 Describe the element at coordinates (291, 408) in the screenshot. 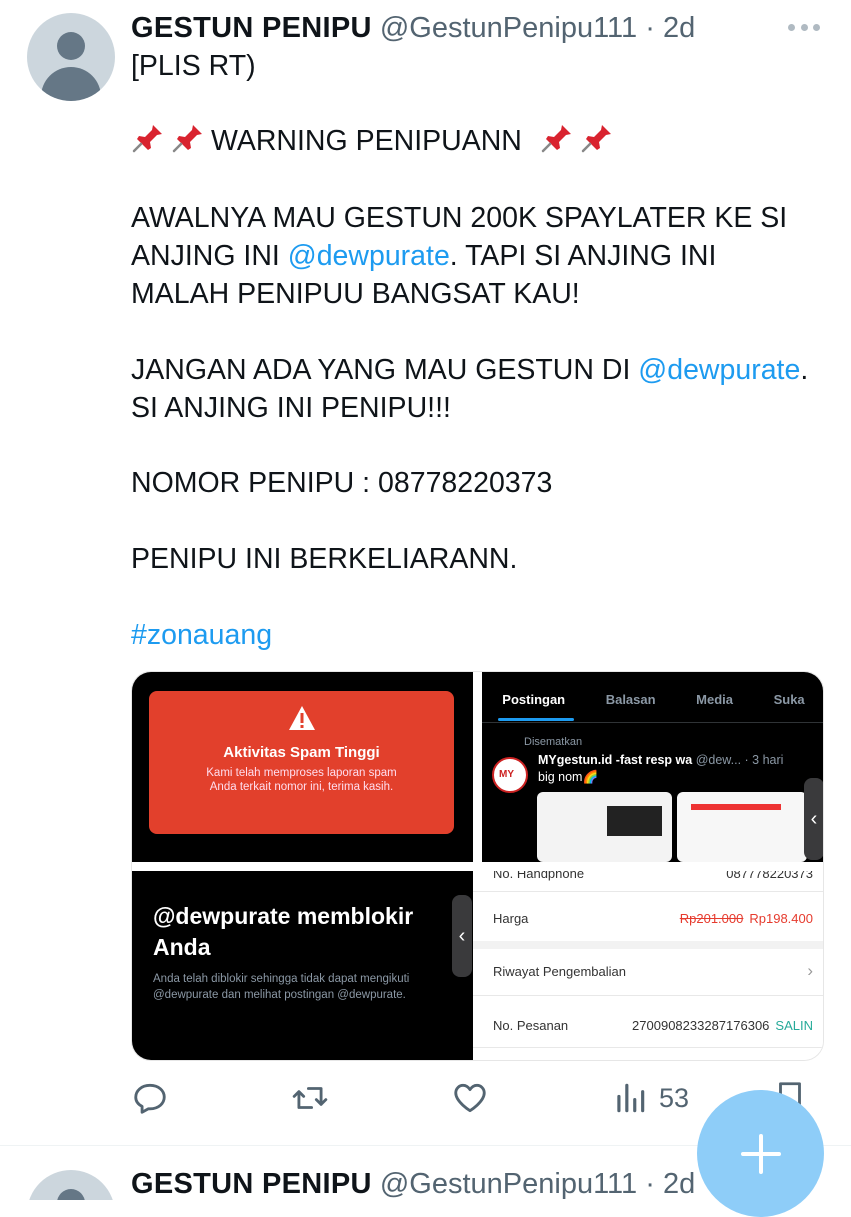

I see `tweet-text-line: SI ANJING INI PENIPU!!!` at that location.